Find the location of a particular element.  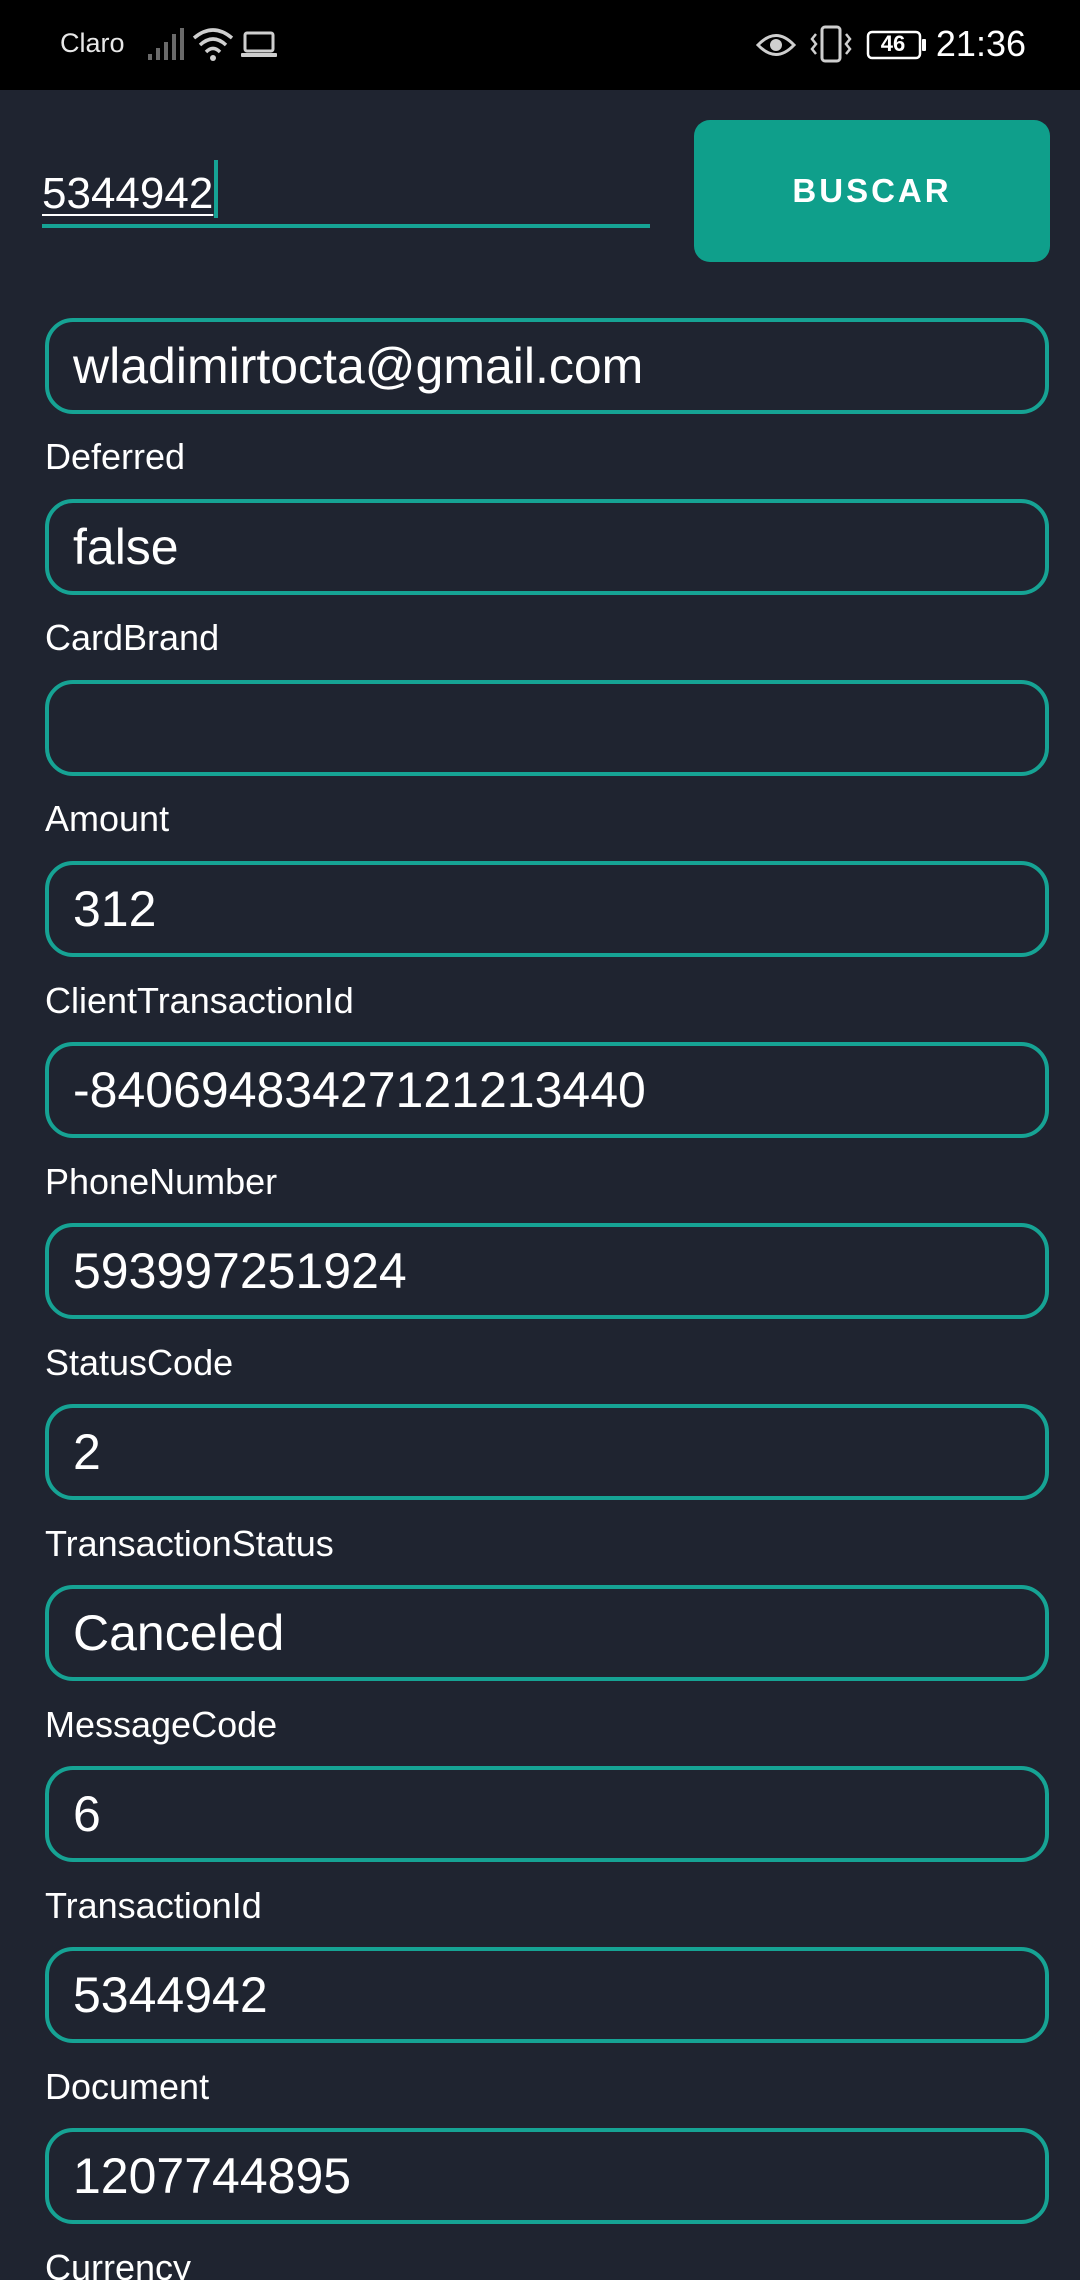

client-transaction-id-label: ClientTransactionId is located at coordinates (199, 1000).